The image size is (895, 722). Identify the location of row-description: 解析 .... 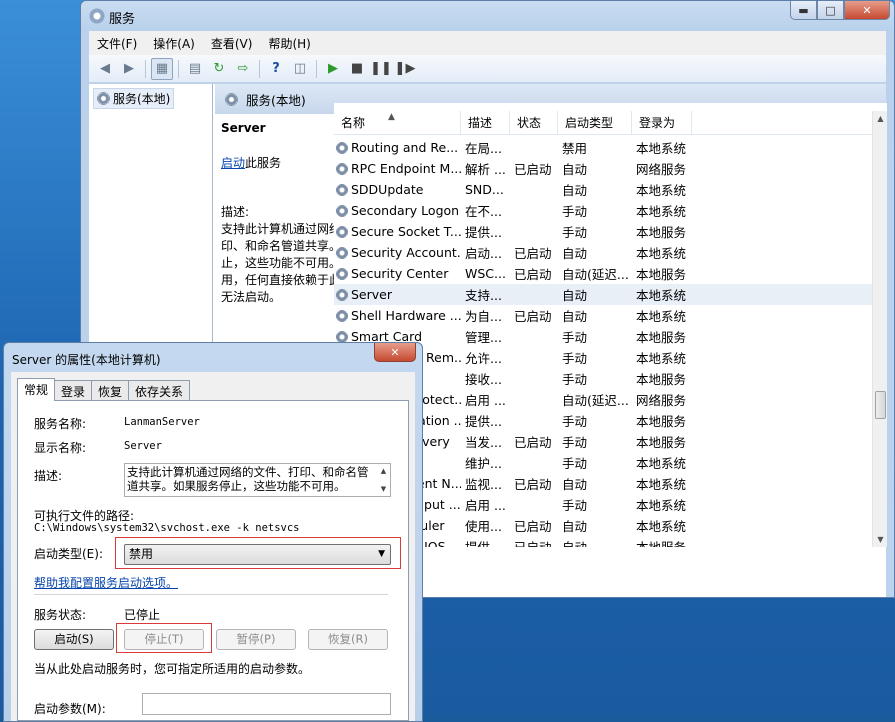
(485, 169).